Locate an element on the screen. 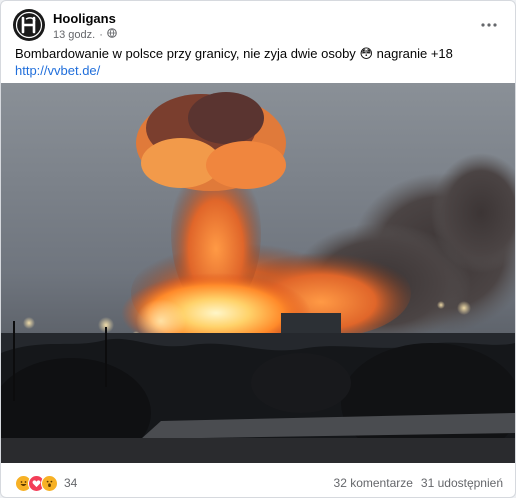  shares-count: 31 udostępnień is located at coordinates (462, 483).